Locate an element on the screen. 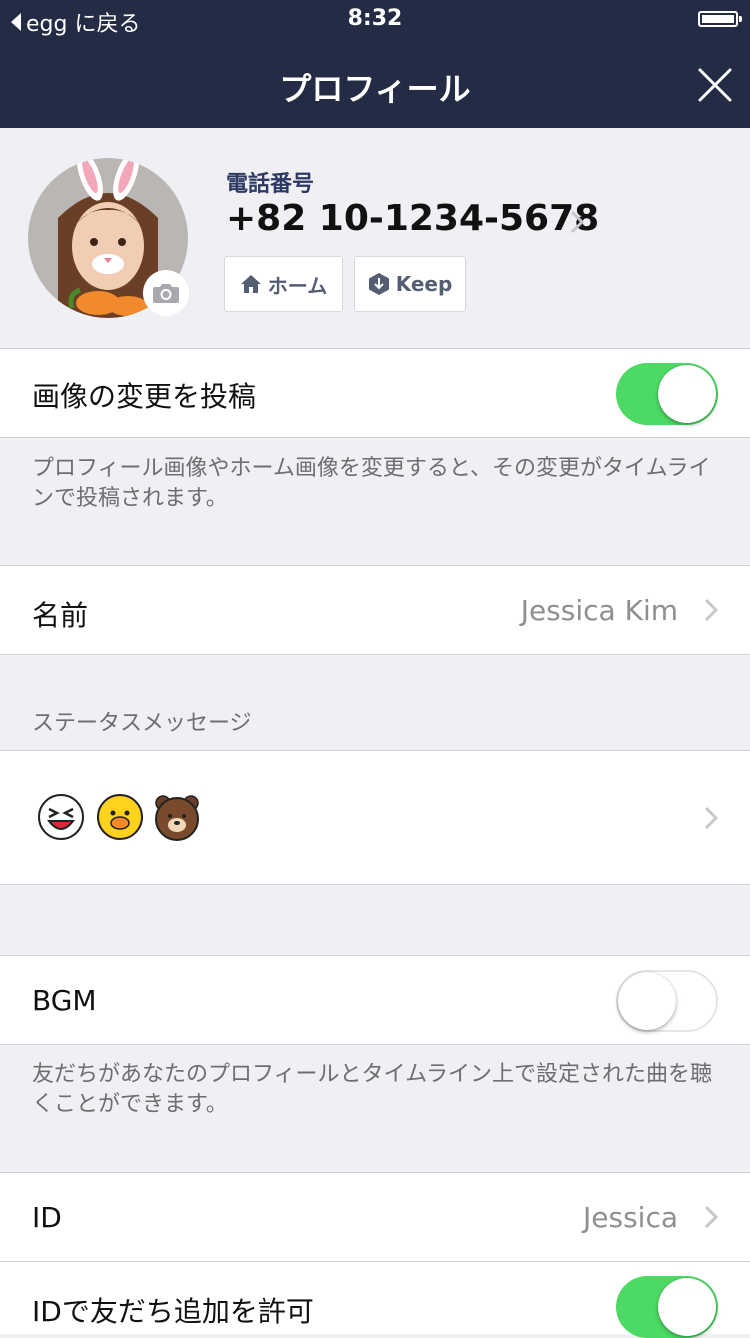  name-row: 名前 Jessica Kim is located at coordinates (375, 610).